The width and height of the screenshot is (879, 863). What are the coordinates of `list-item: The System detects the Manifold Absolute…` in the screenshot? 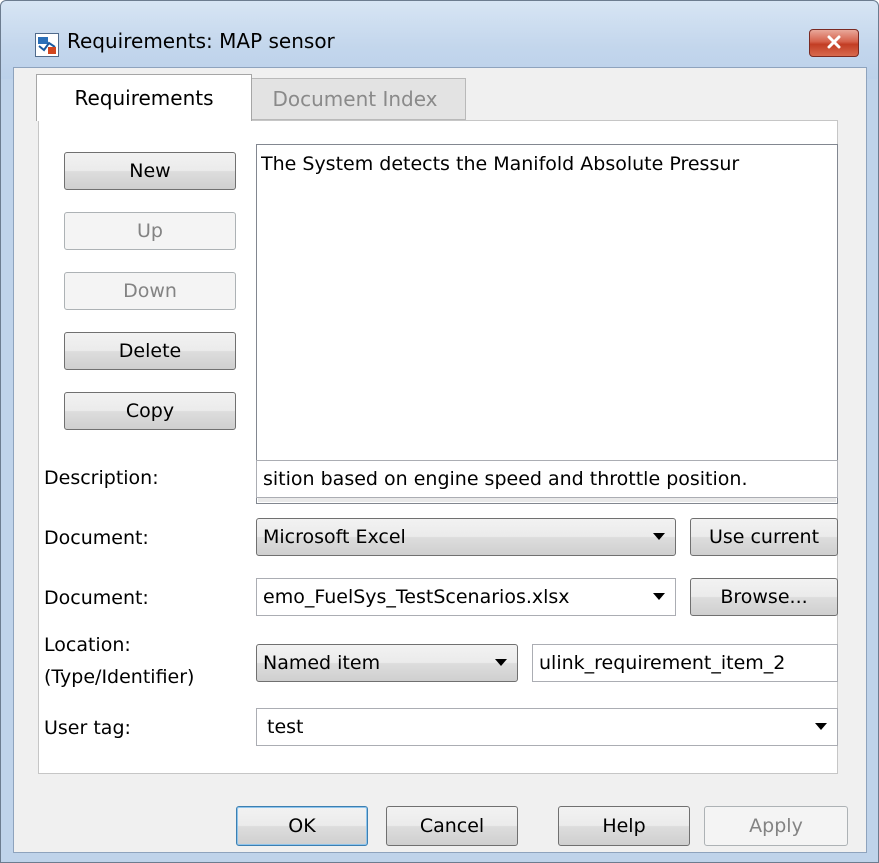 It's located at (546, 164).